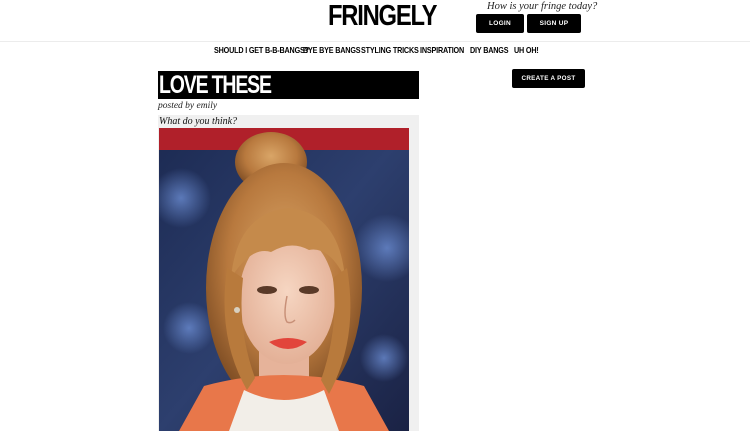 This screenshot has width=750, height=431. I want to click on header-tagline: How is your fringe today?, so click(542, 6).